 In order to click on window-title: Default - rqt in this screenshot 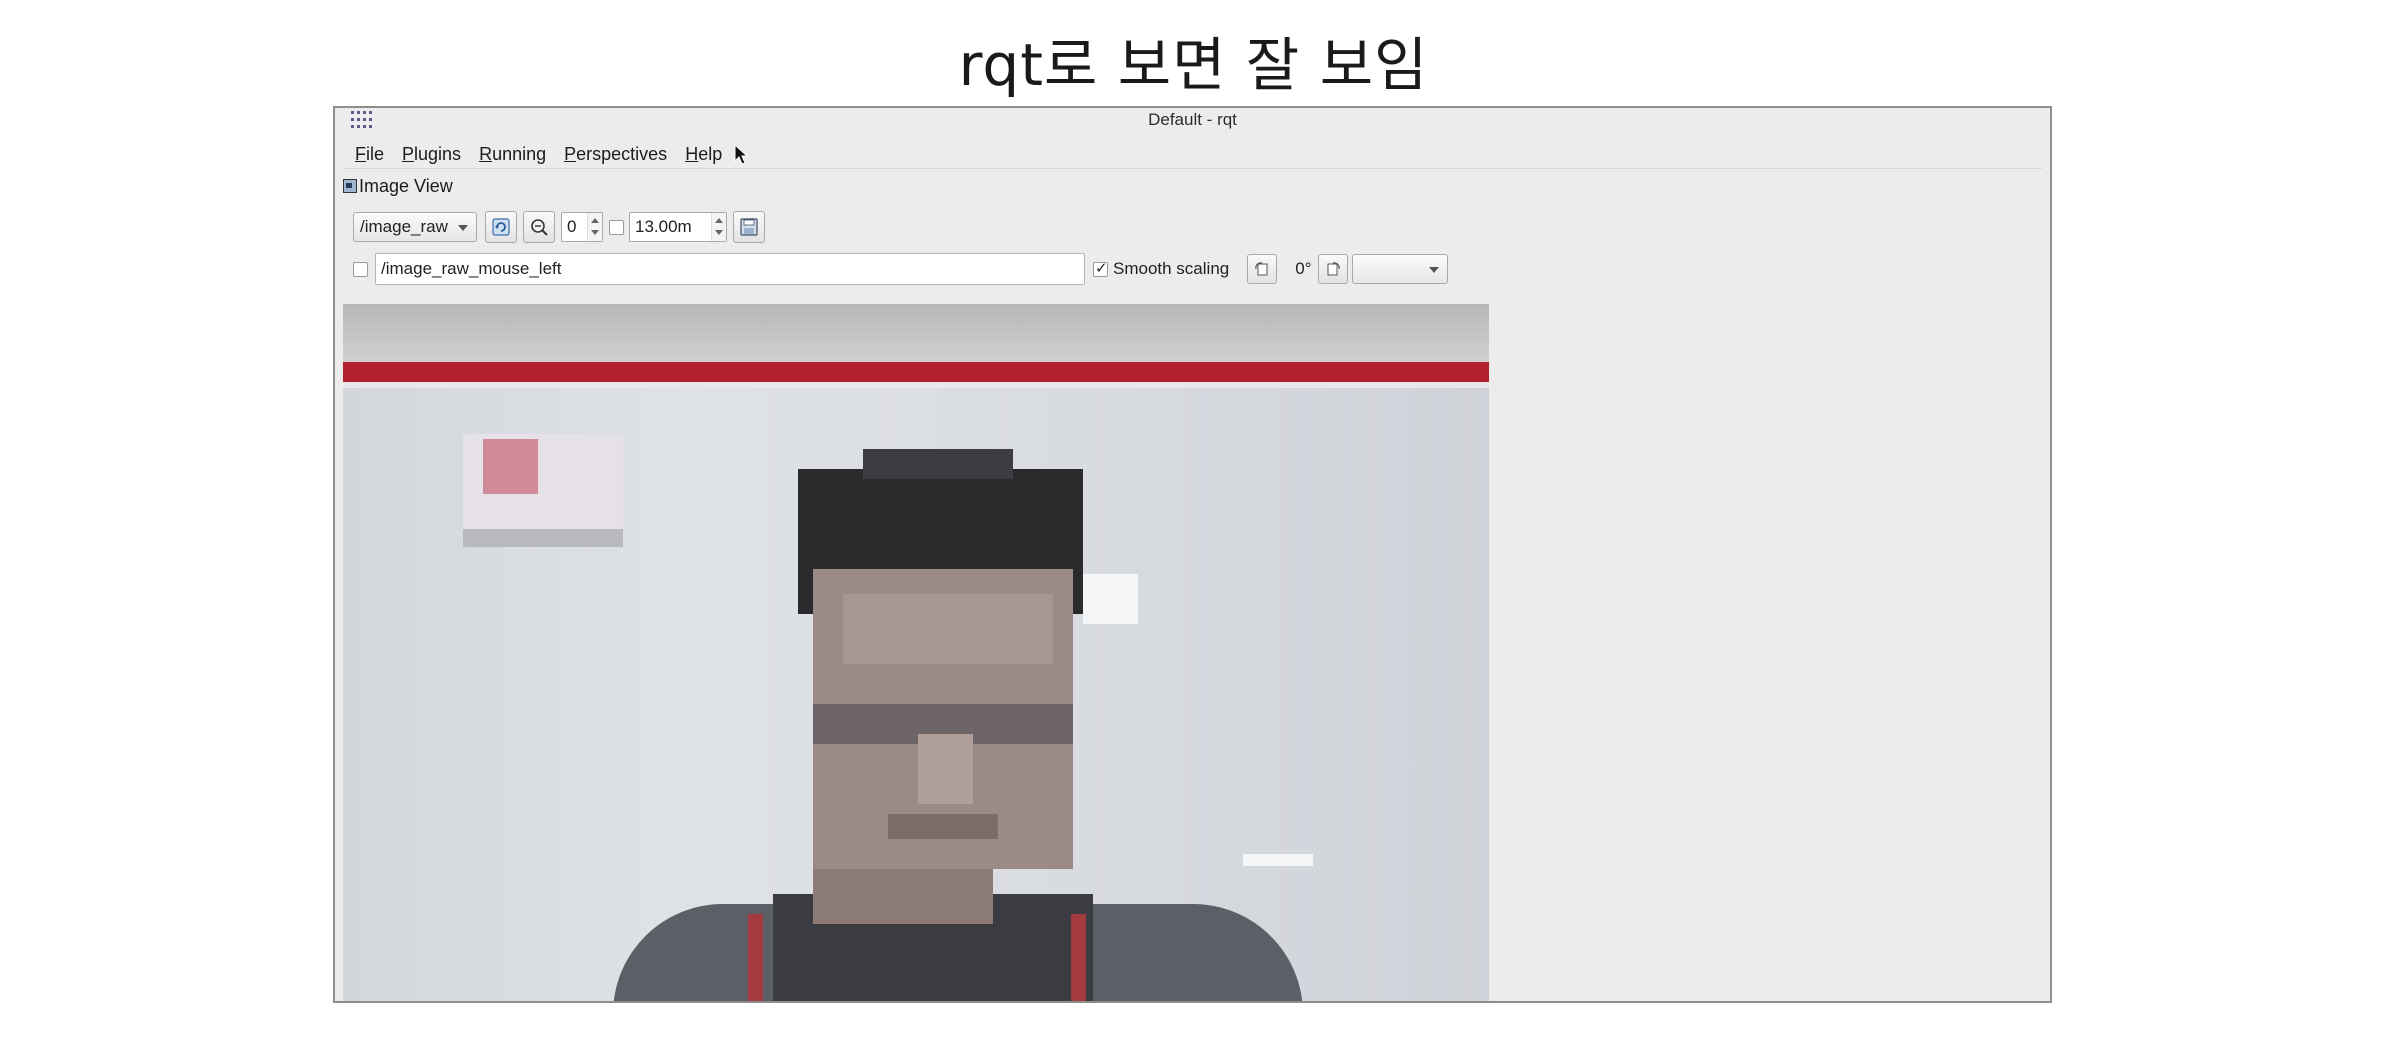, I will do `click(1192, 119)`.